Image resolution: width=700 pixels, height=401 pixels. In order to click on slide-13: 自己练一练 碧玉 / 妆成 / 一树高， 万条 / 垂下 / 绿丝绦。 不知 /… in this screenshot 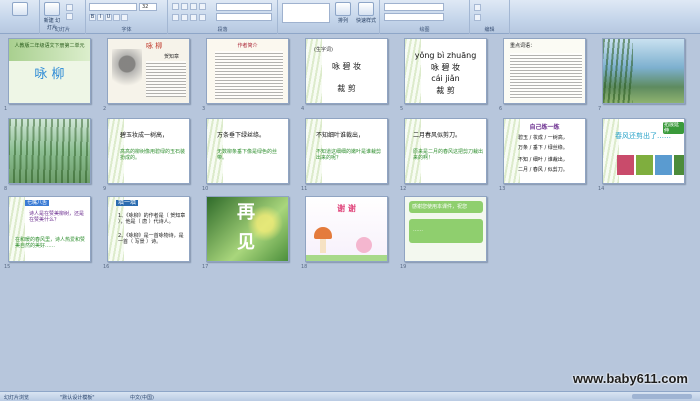, I will do `click(544, 151)`.